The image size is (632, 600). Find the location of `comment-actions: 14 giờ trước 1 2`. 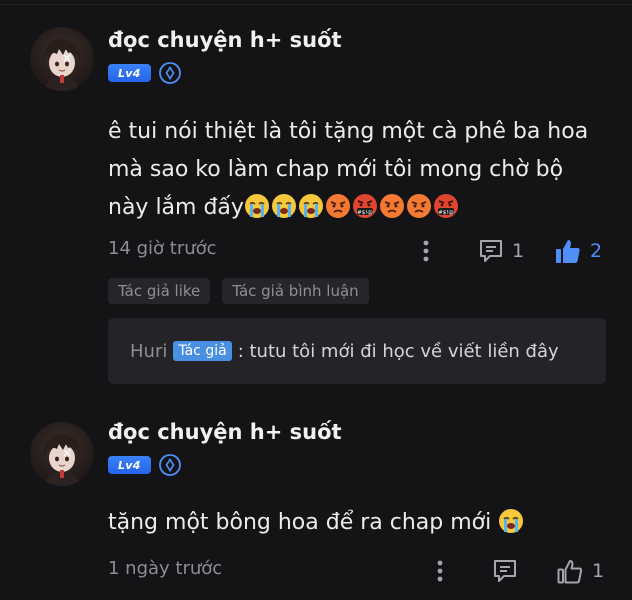

comment-actions: 14 giờ trước 1 2 is located at coordinates (358, 251).